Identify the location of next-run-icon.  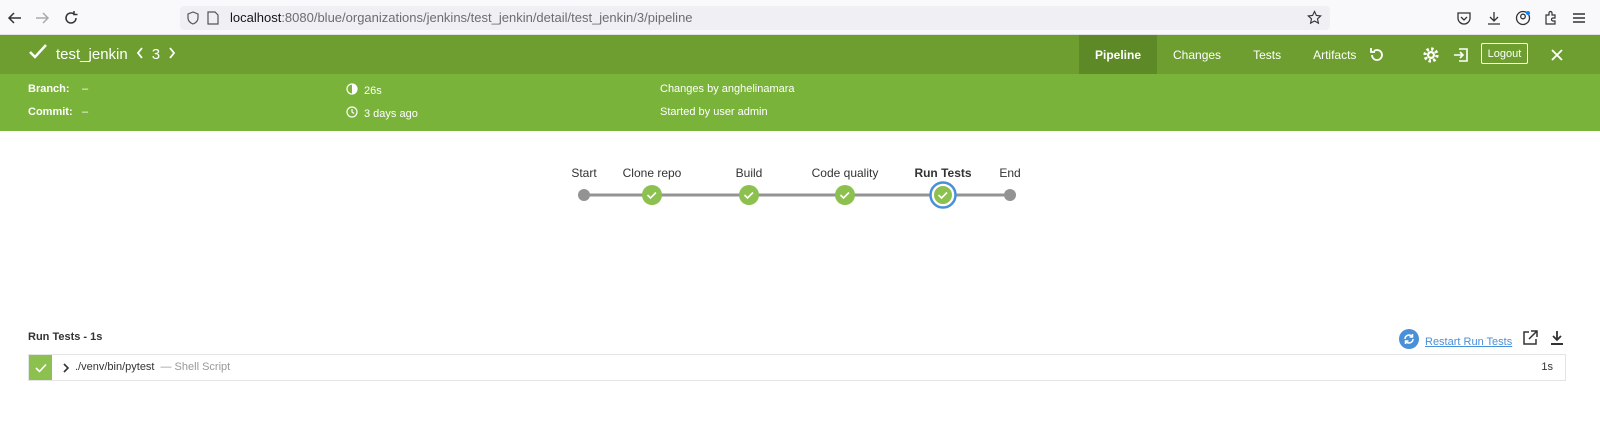
(172, 55).